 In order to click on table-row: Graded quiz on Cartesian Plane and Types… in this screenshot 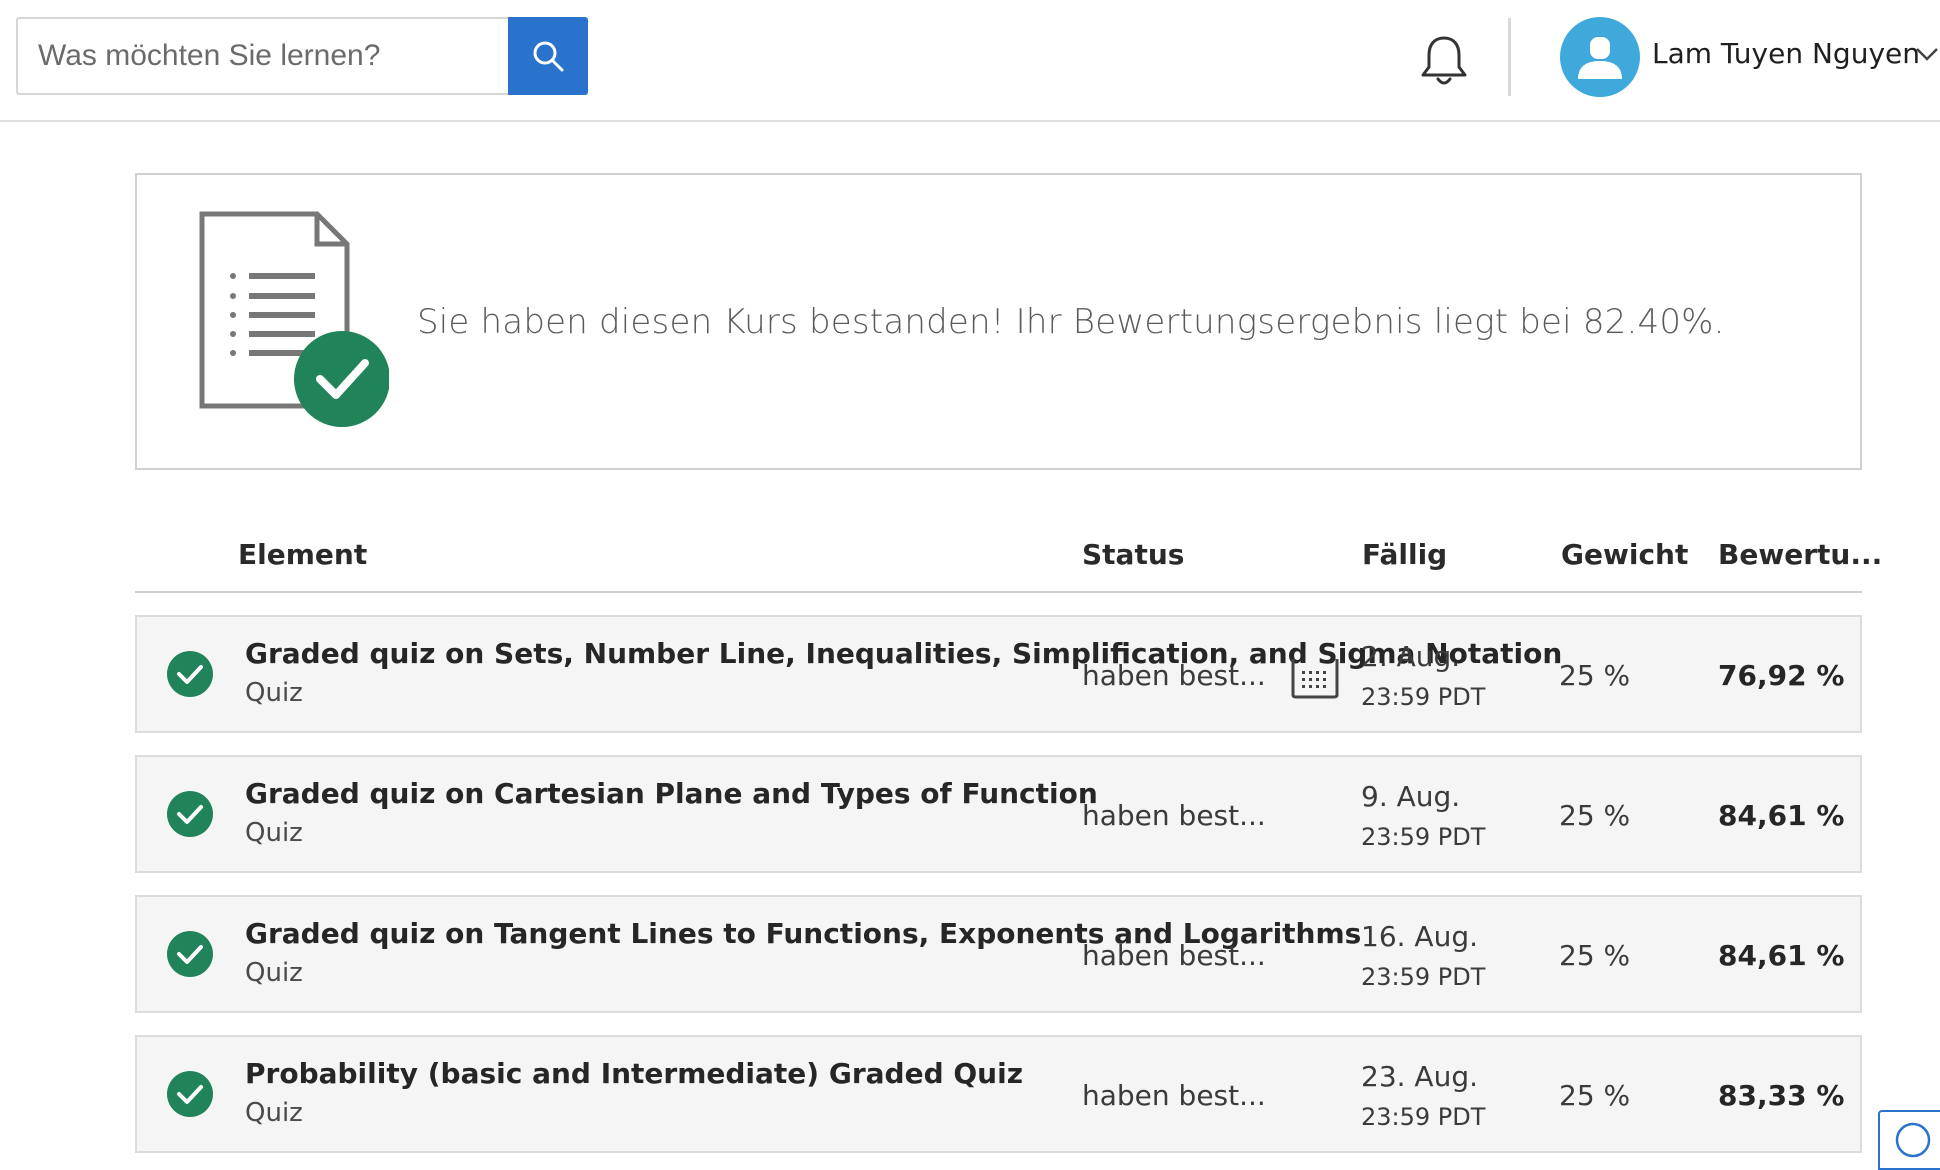, I will do `click(998, 814)`.